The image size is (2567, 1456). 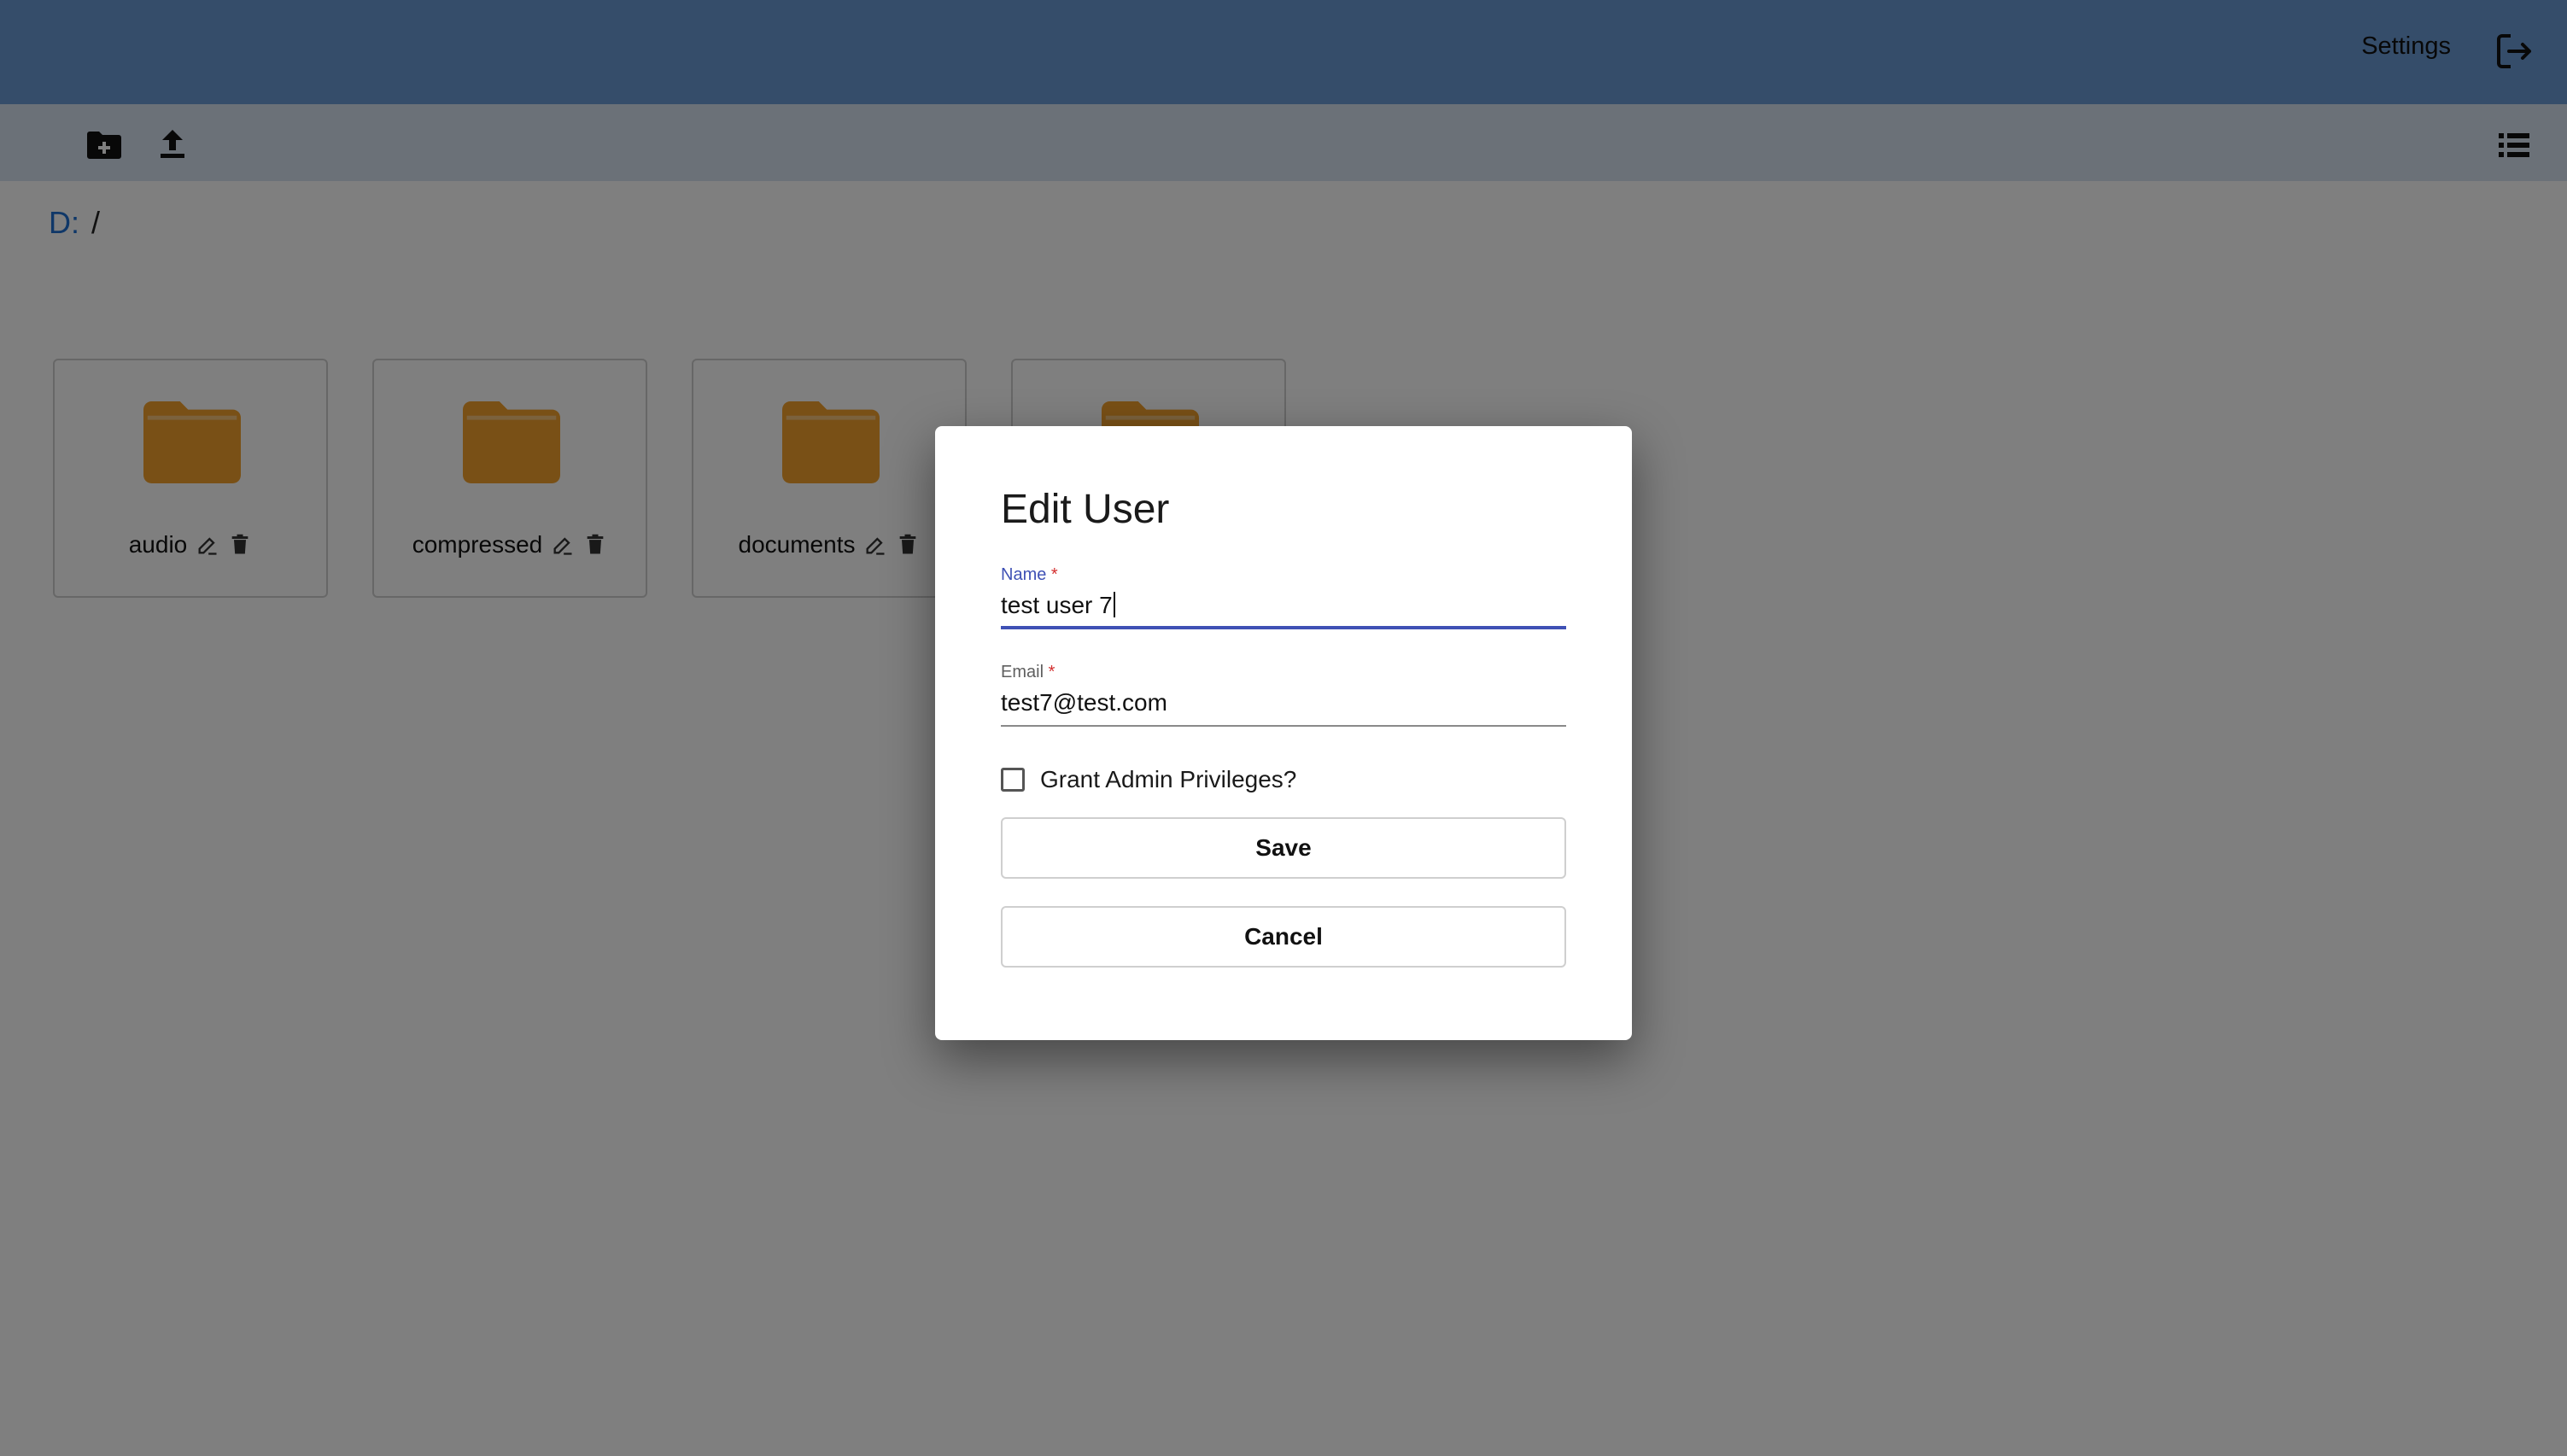 What do you see at coordinates (1283, 937) in the screenshot?
I see `cancel-button: Cancel` at bounding box center [1283, 937].